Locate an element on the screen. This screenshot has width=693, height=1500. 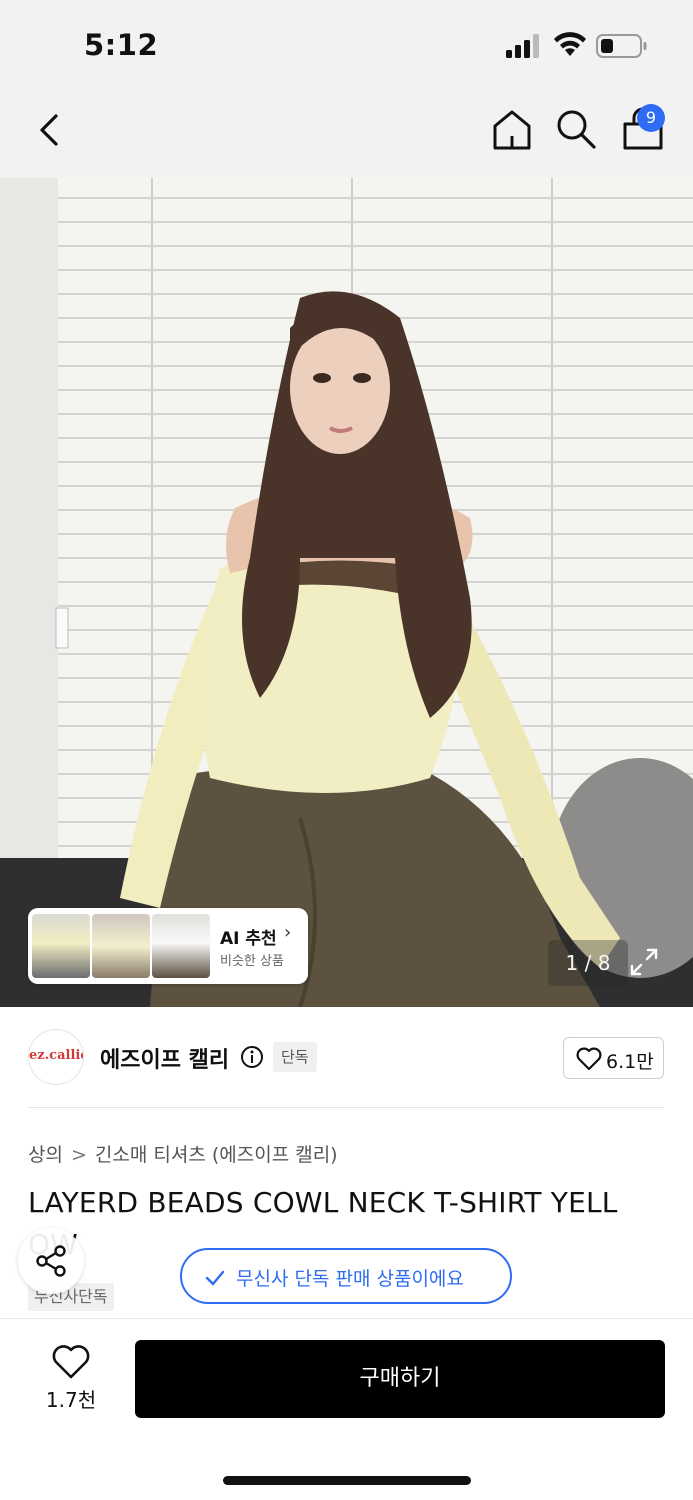
expand-icon is located at coordinates (644, 962).